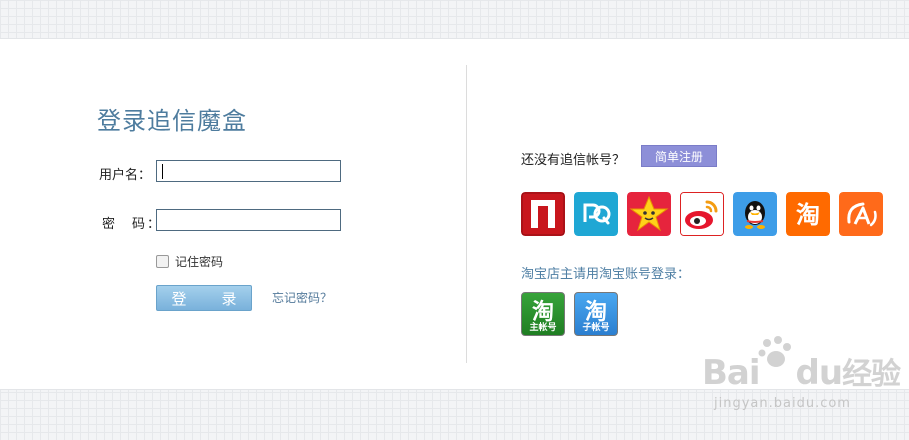 The width and height of the screenshot is (909, 440). I want to click on watermark-bai: Bai, so click(731, 373).